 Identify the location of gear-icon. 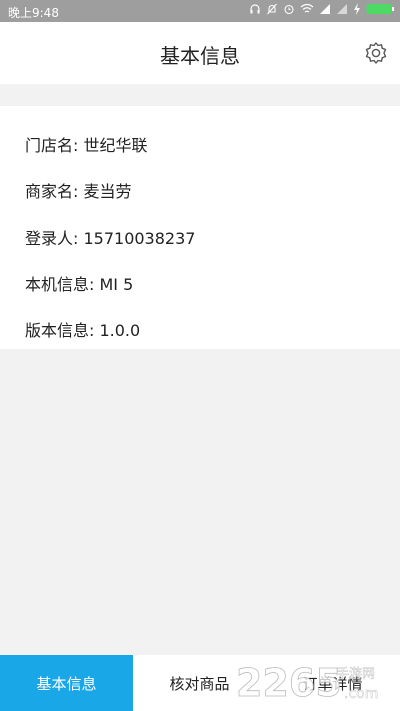
(376, 53).